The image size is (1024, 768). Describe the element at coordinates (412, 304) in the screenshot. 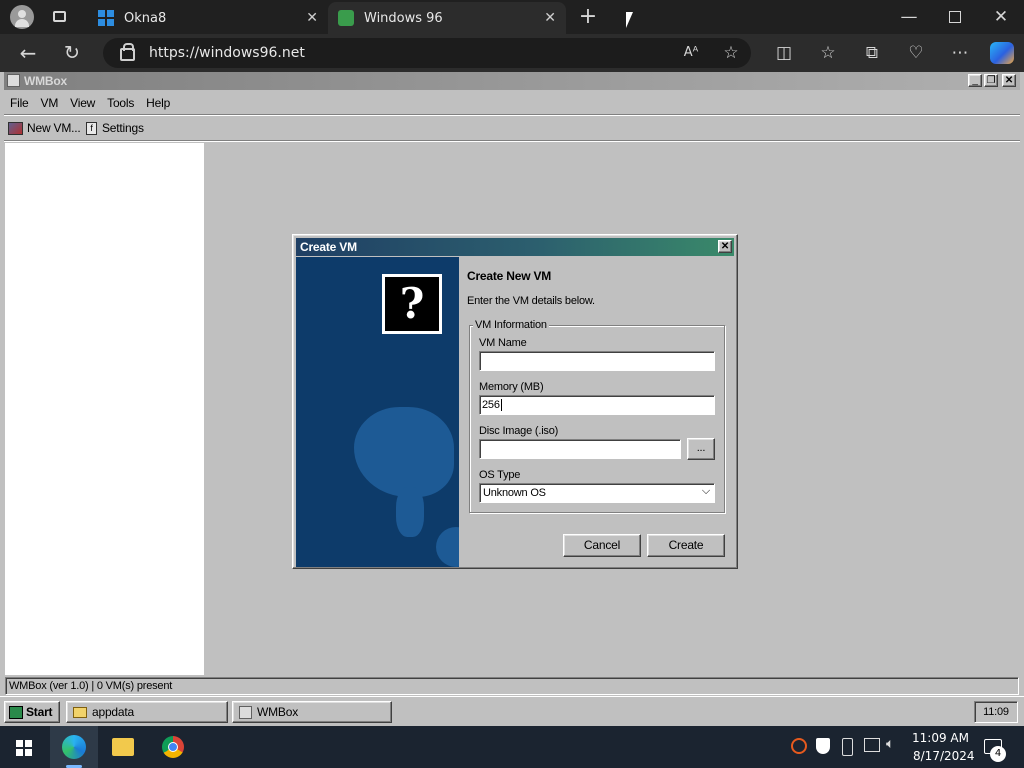

I see `help-question-icon: ?` at that location.